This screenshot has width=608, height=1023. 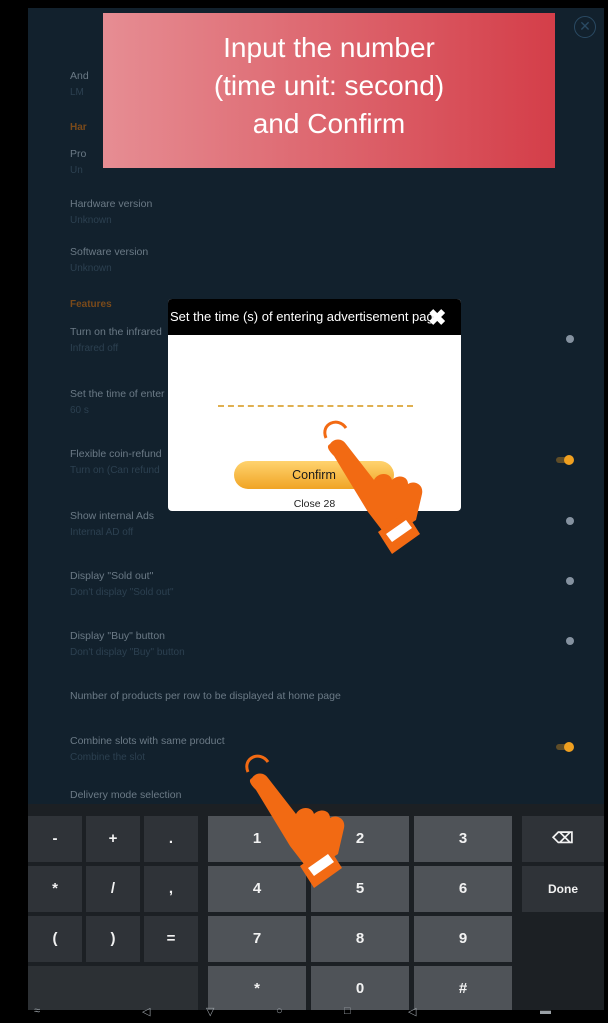 I want to click on setting-title: And, so click(x=79, y=76).